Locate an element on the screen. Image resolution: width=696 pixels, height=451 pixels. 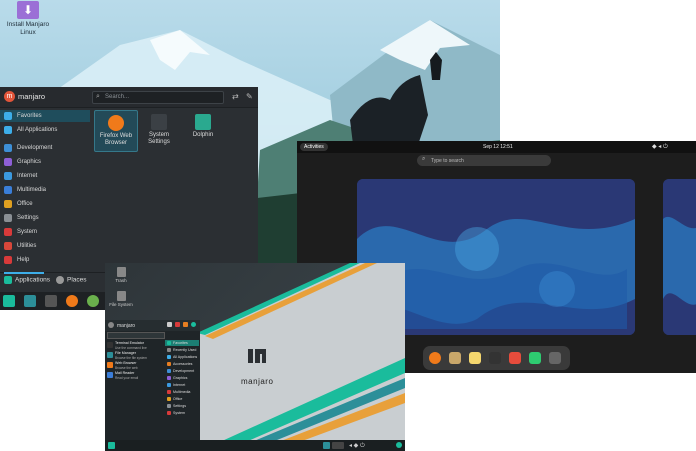
username-label: manjaro is located at coordinates (32, 96).